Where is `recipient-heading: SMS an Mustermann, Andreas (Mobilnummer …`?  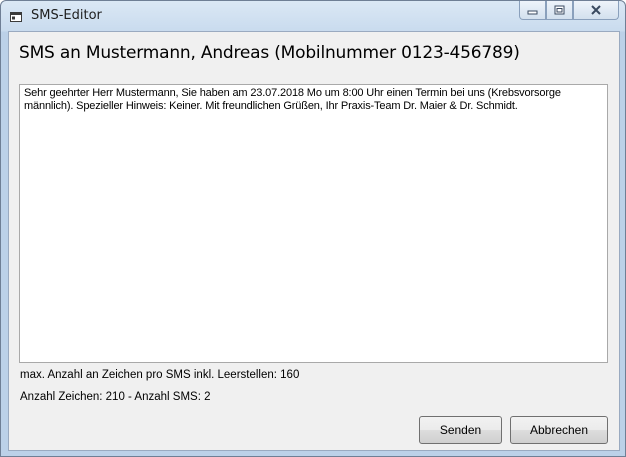 recipient-heading: SMS an Mustermann, Andreas (Mobilnummer … is located at coordinates (269, 53).